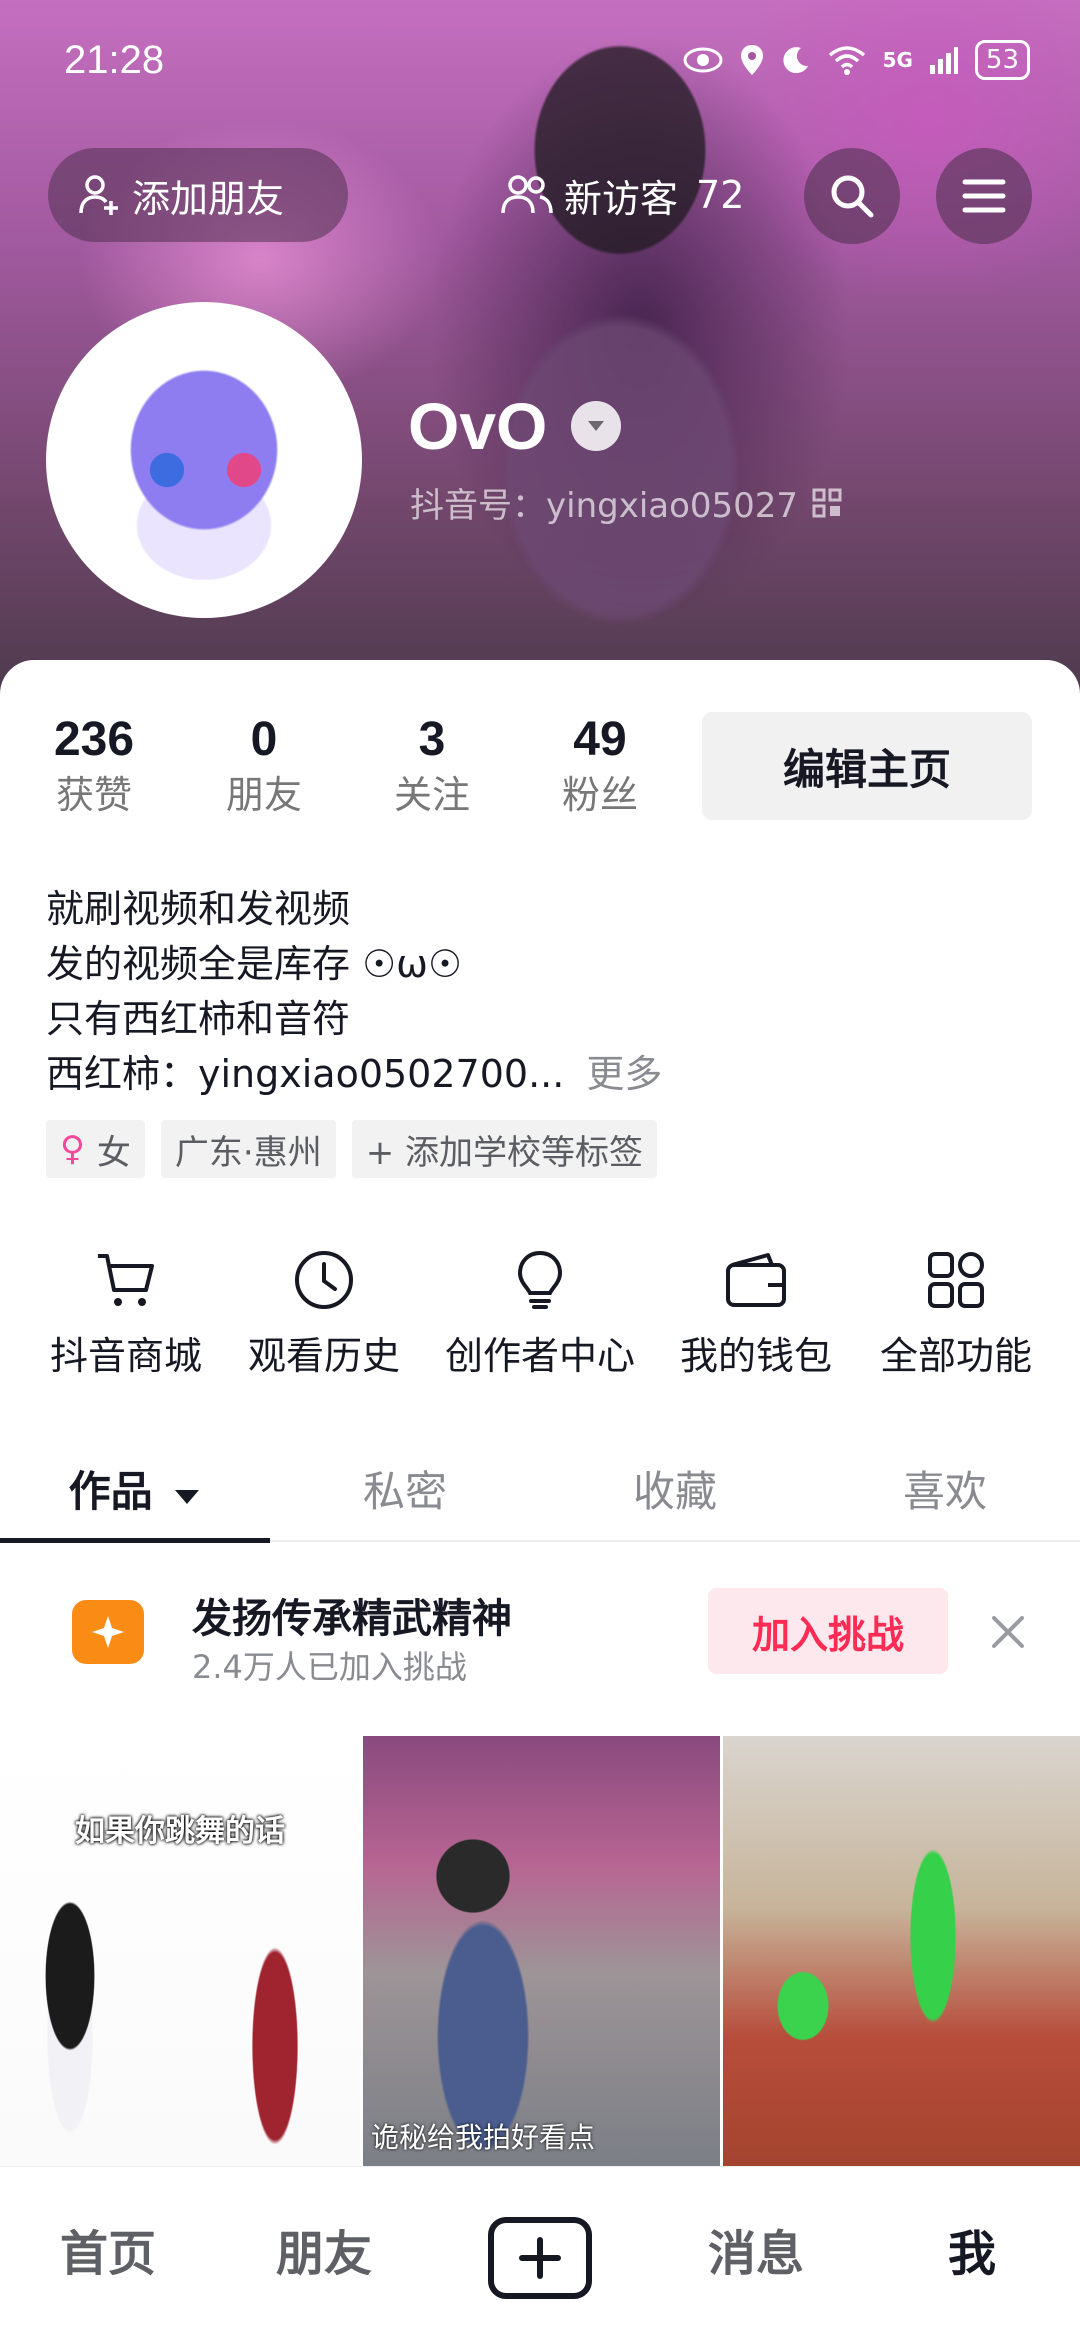 The image size is (1080, 2340). I want to click on new-visitors-button: 新访客 72, so click(625, 195).